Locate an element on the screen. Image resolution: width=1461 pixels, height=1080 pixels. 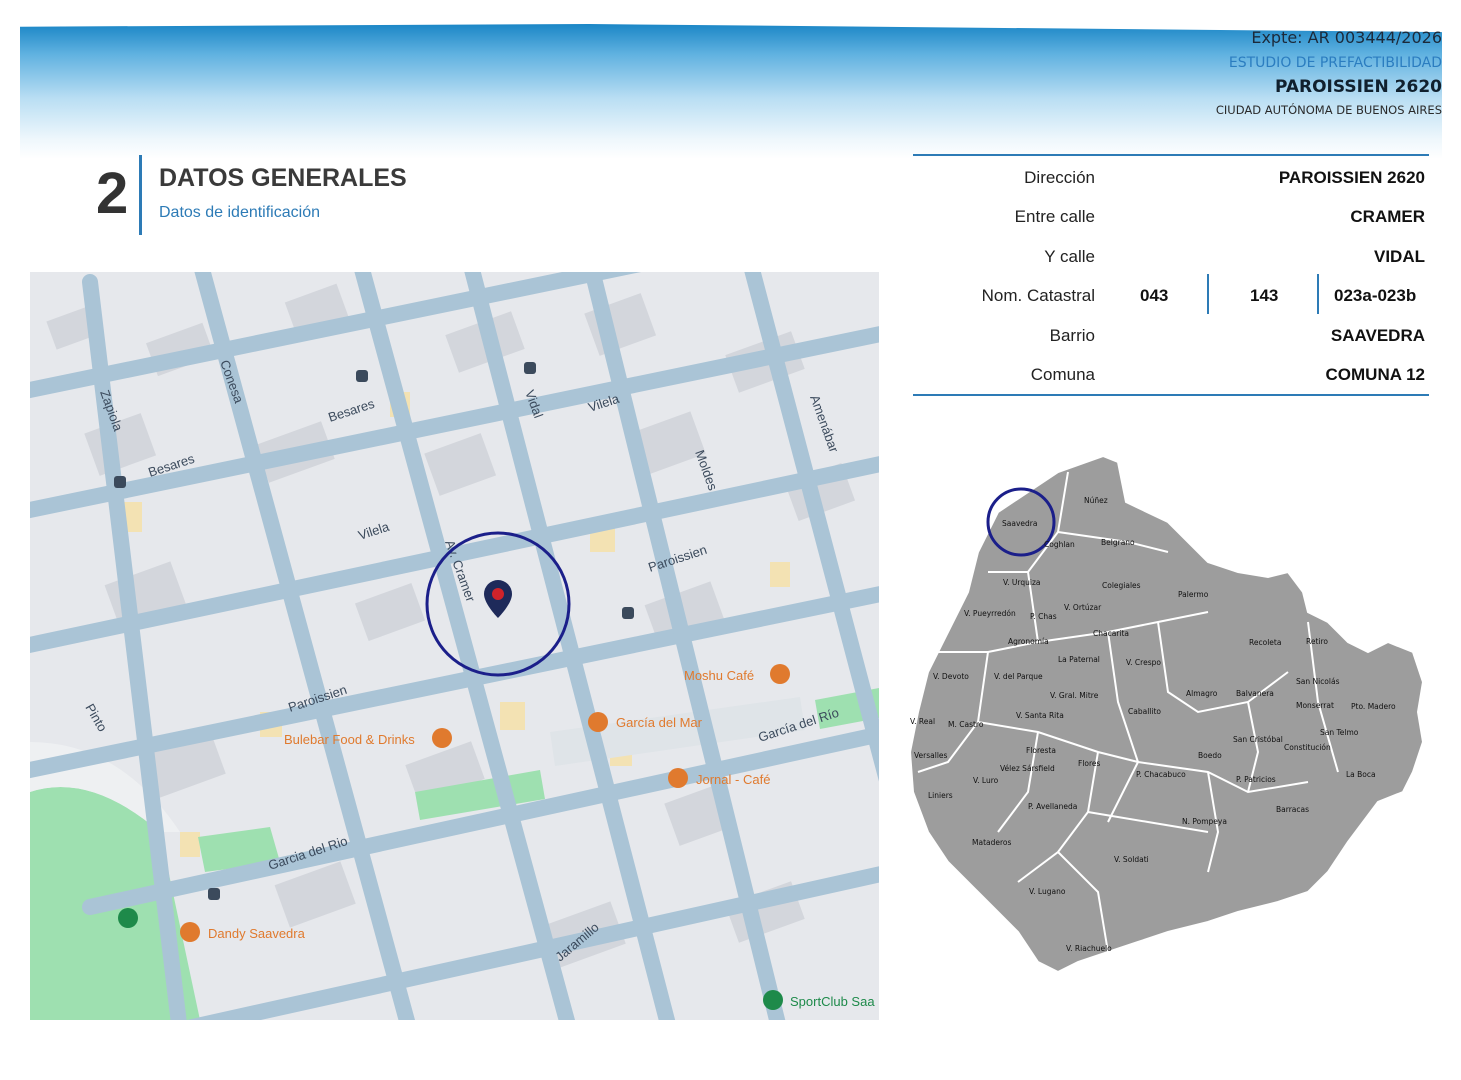
barrio-label: Barracas is located at coordinates (1292, 809).